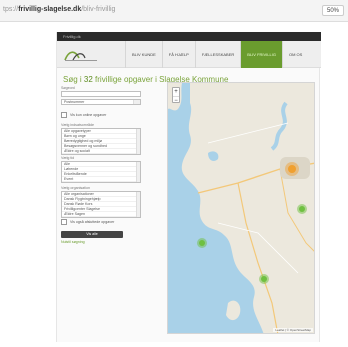 This screenshot has width=348, height=347. I want to click on postcode-group: Søgeord Postnummer, so click(101, 95).